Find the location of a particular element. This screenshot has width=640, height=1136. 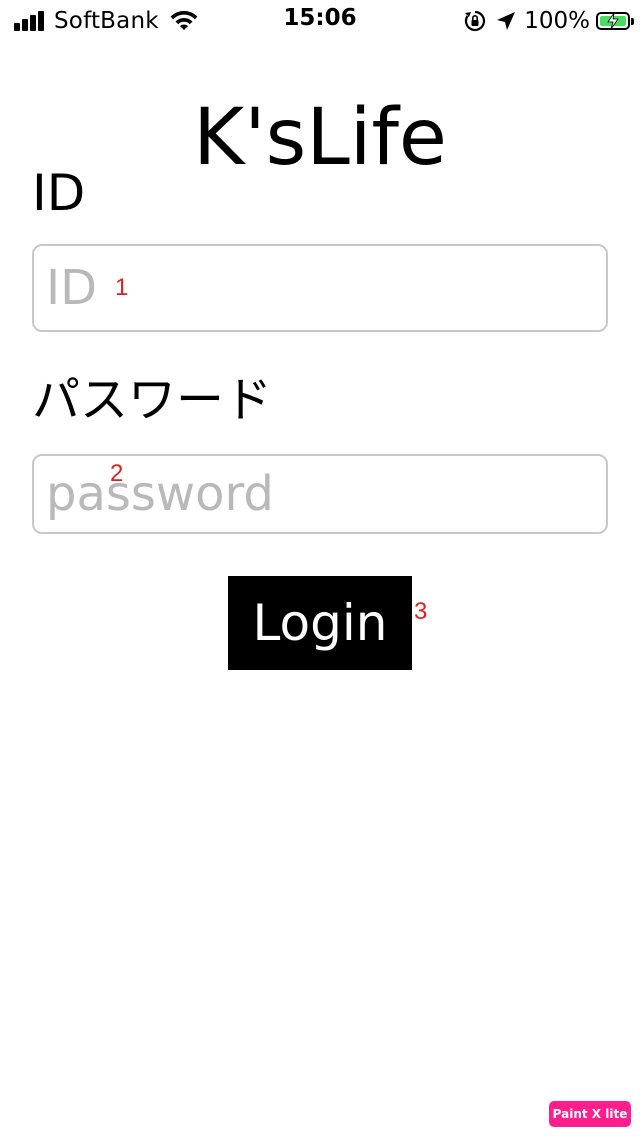

status-bar: SoftBank 15:06 100% is located at coordinates (320, 20).